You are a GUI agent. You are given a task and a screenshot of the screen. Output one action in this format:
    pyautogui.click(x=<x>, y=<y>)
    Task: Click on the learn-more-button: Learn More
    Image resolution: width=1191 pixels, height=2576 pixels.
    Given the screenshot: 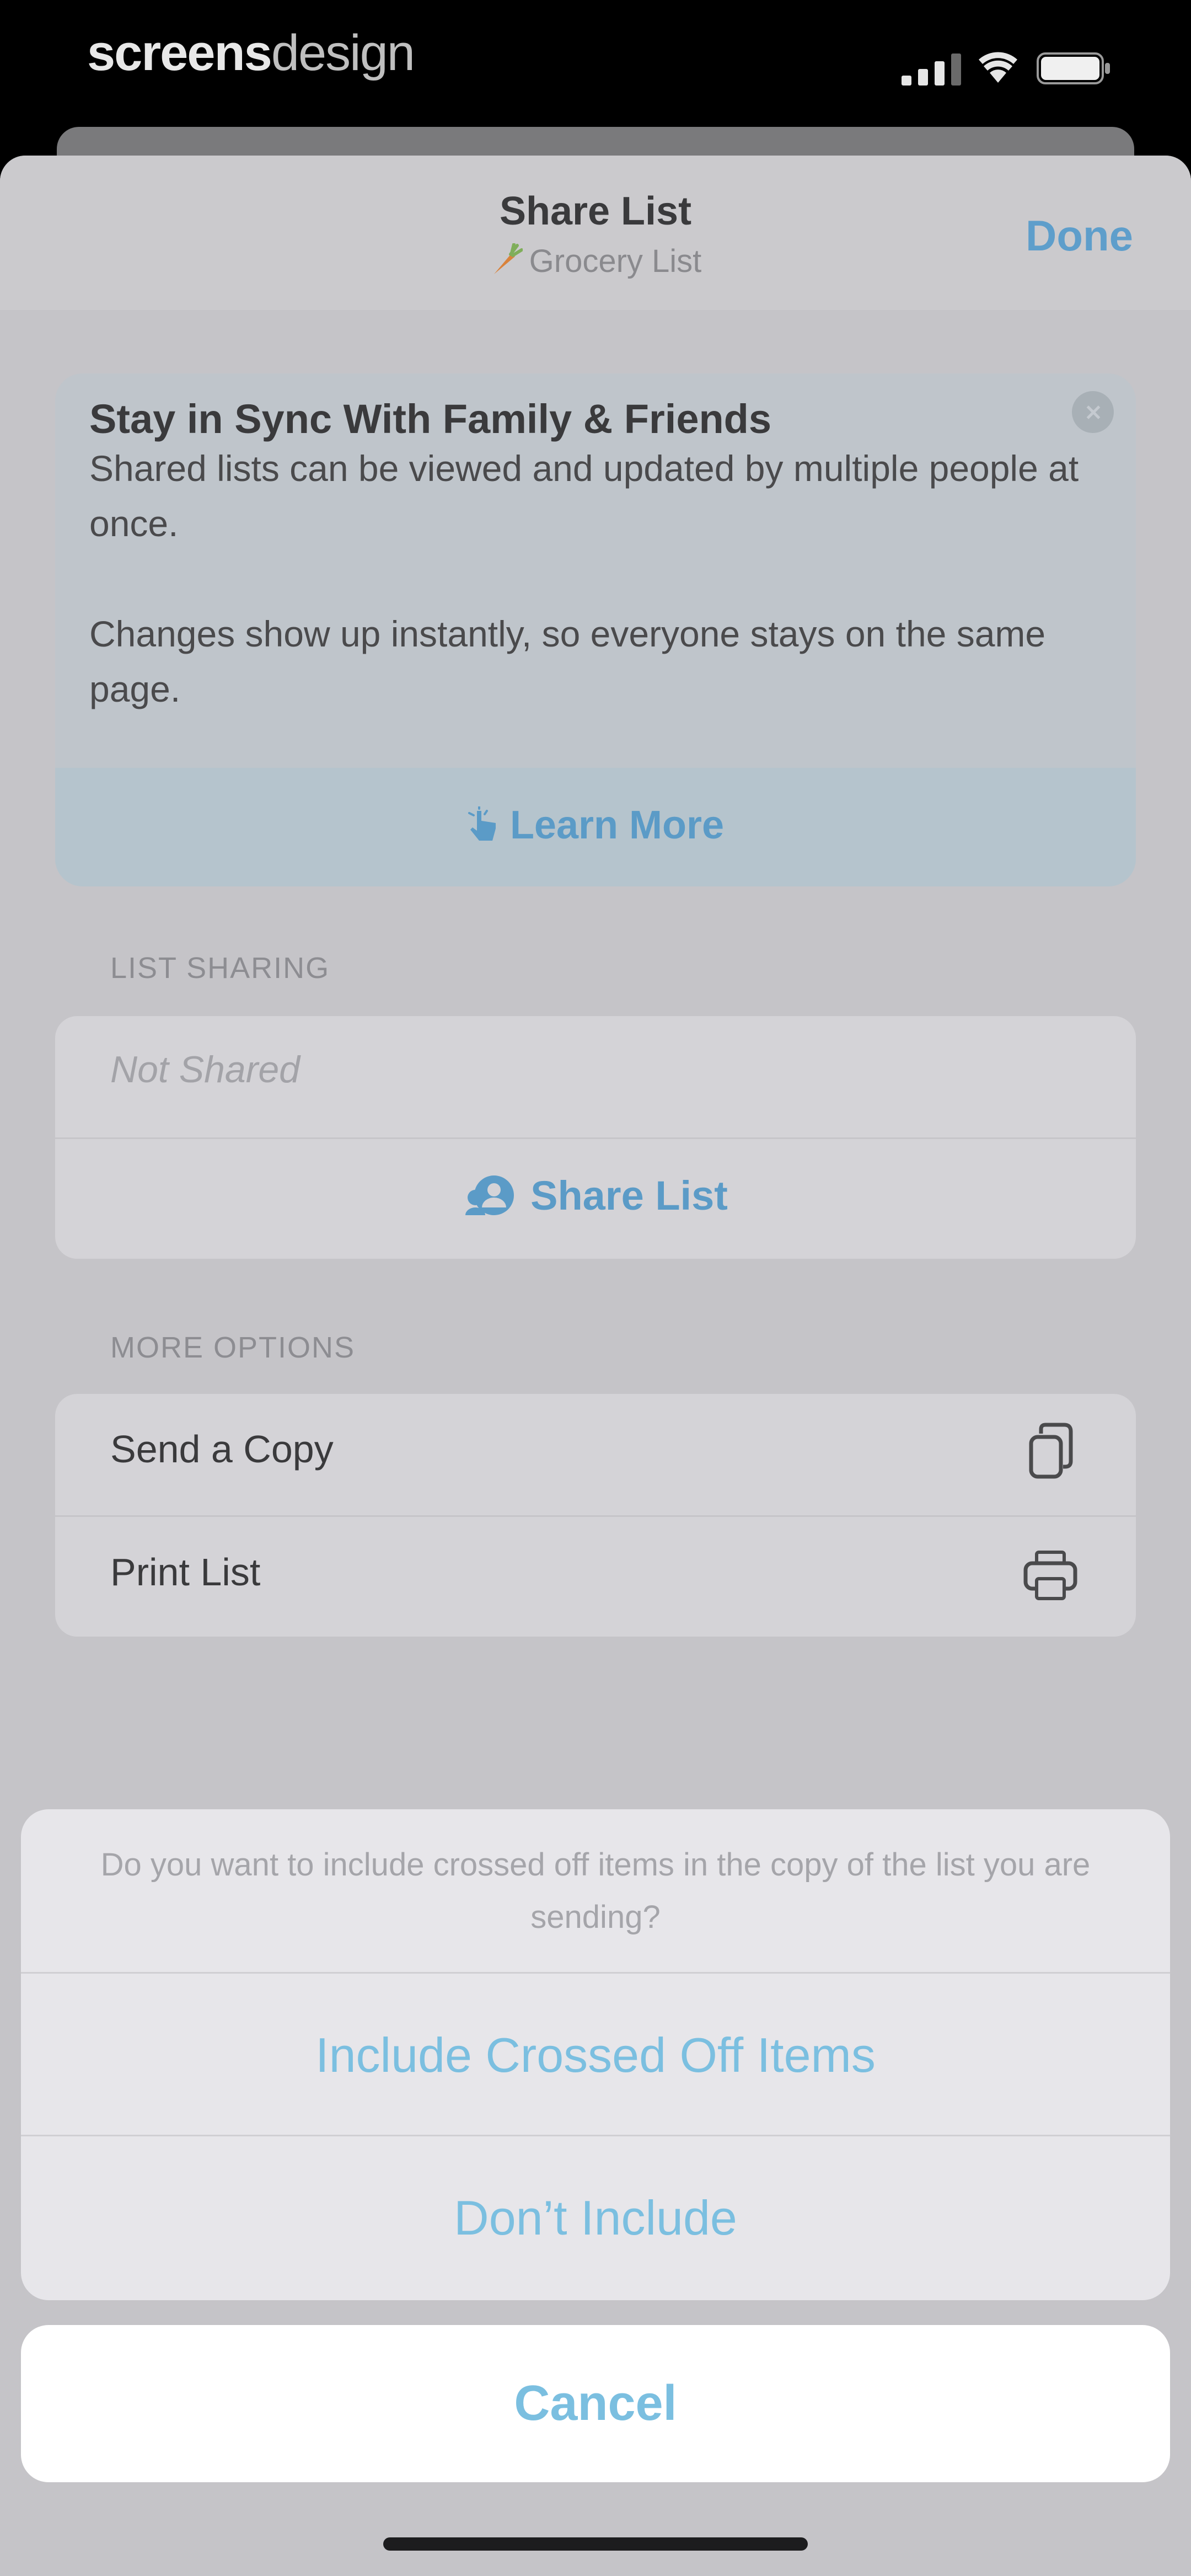 What is the action you would take?
    pyautogui.click(x=595, y=825)
    